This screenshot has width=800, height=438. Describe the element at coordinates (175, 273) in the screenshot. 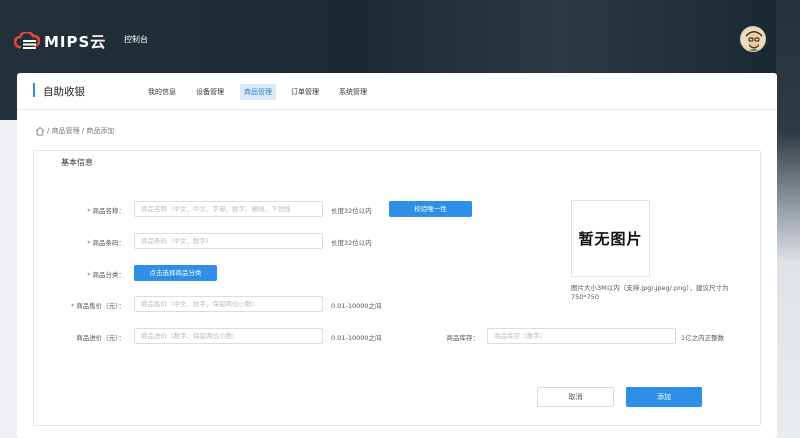

I see `select-category-button: 点击选择商品分类` at that location.